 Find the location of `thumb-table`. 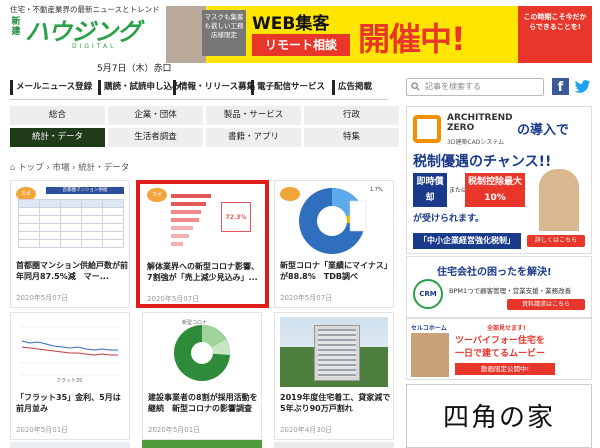

thumb-table is located at coordinates (71, 223).